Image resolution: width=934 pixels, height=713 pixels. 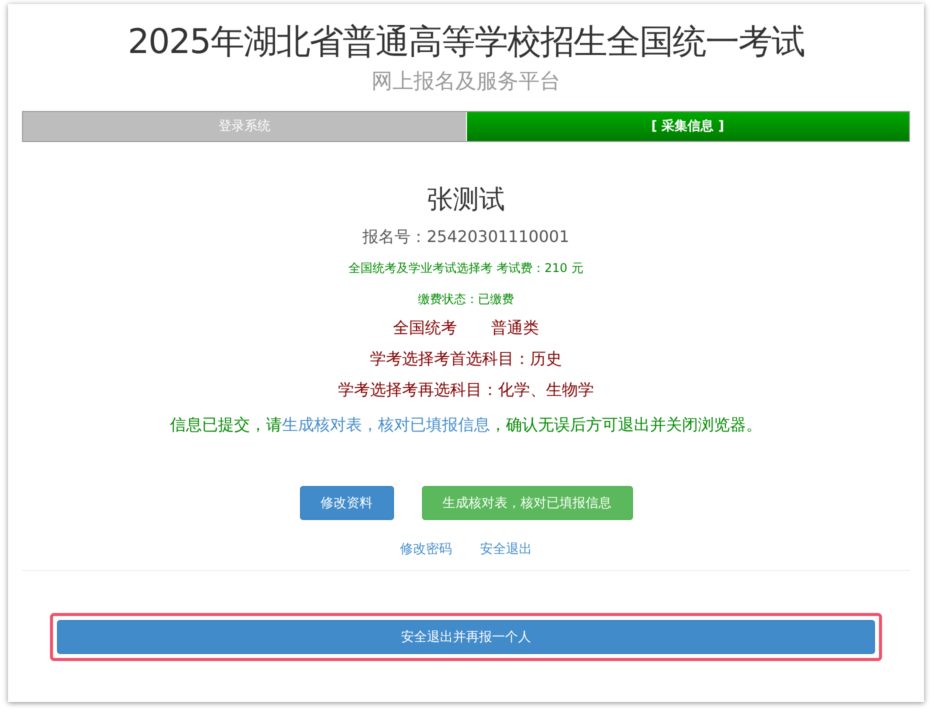 I want to click on payment-status: 缴费状态：已缴费, so click(x=466, y=299).